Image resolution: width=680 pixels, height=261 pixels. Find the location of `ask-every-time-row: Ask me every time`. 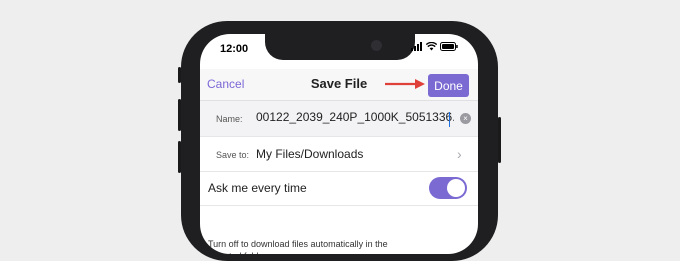

ask-every-time-row: Ask me every time is located at coordinates (339, 189).